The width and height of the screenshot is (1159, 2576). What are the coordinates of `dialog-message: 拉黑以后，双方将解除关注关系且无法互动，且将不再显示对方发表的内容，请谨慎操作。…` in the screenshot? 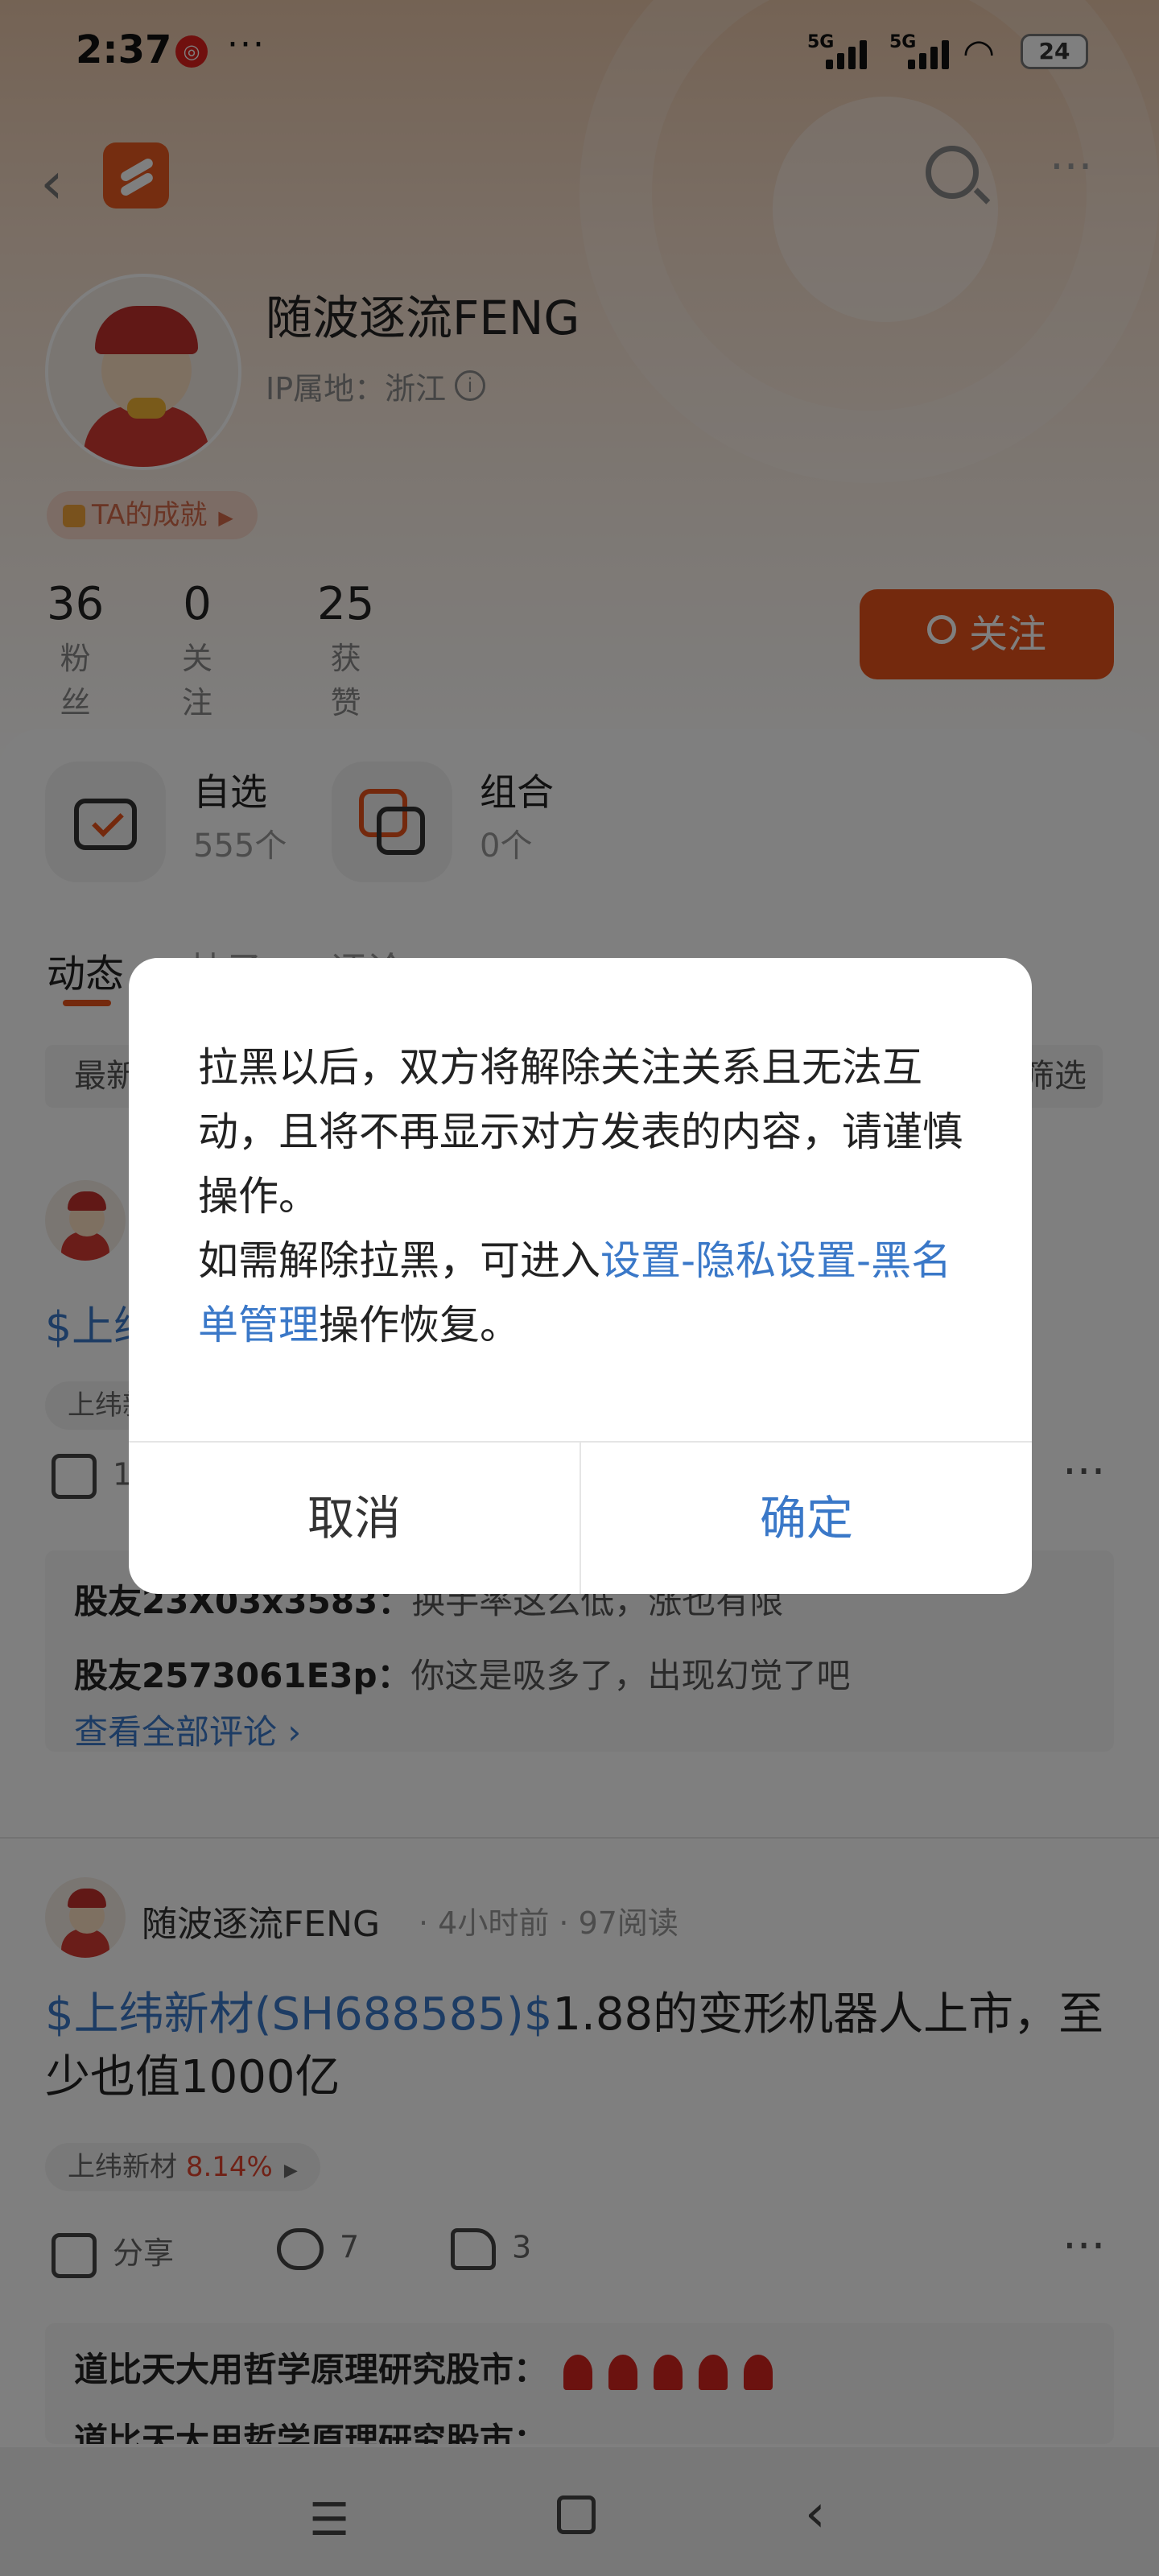 It's located at (584, 1196).